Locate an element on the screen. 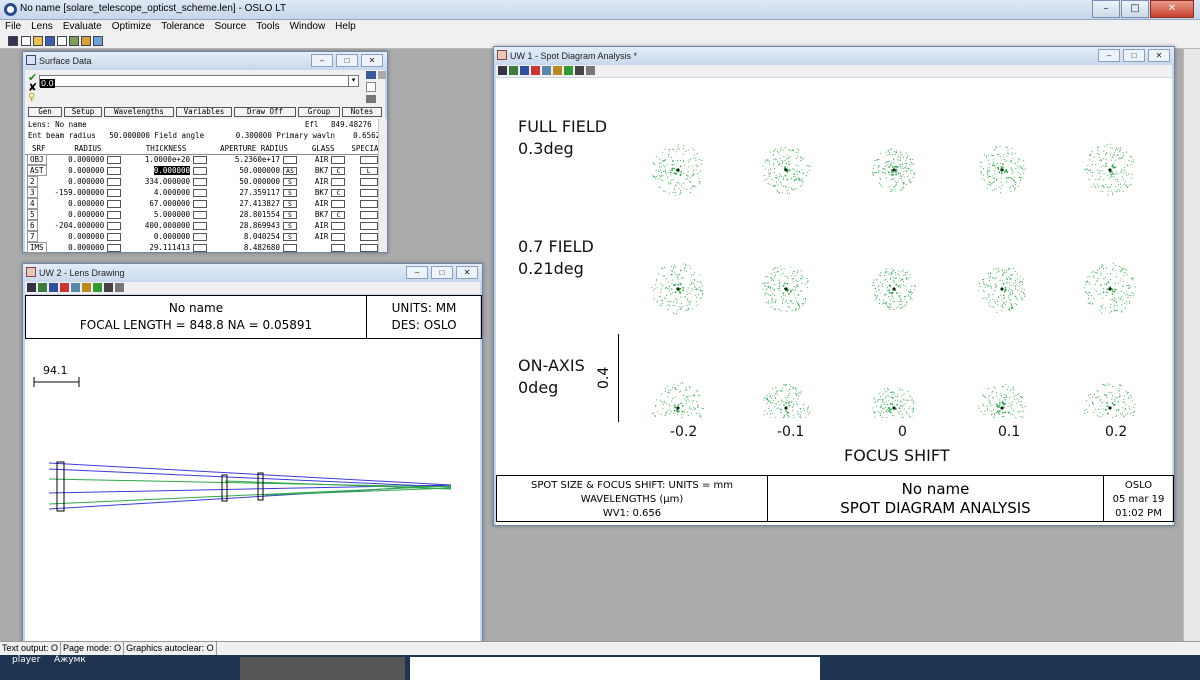 This screenshot has height=680, width=1200. plot-tool-icon is located at coordinates (42, 287).